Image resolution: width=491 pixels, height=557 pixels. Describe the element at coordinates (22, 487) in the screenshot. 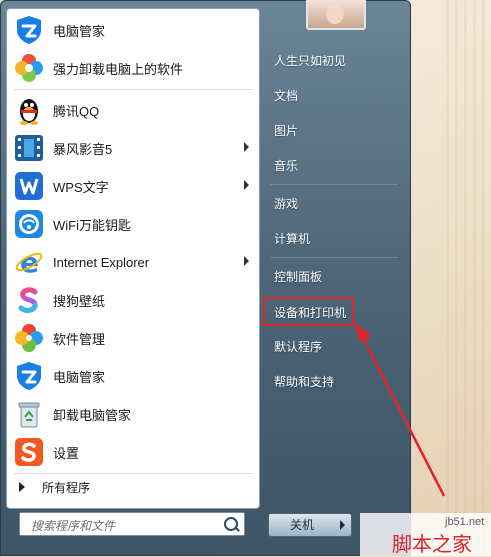

I see `expand-arrow-icon` at that location.